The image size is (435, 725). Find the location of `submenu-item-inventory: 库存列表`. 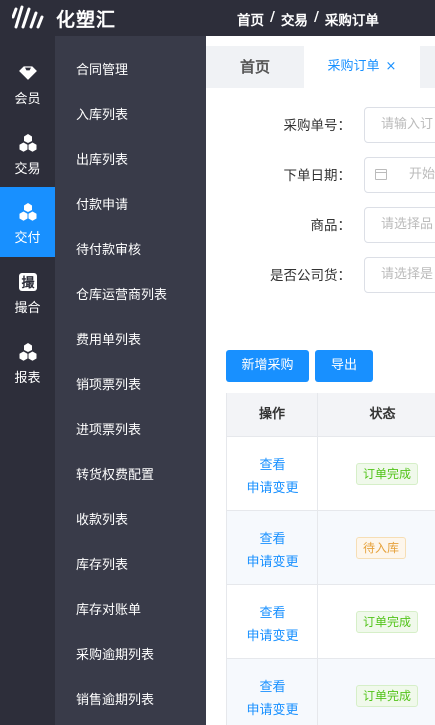

submenu-item-inventory: 库存列表 is located at coordinates (130, 565).